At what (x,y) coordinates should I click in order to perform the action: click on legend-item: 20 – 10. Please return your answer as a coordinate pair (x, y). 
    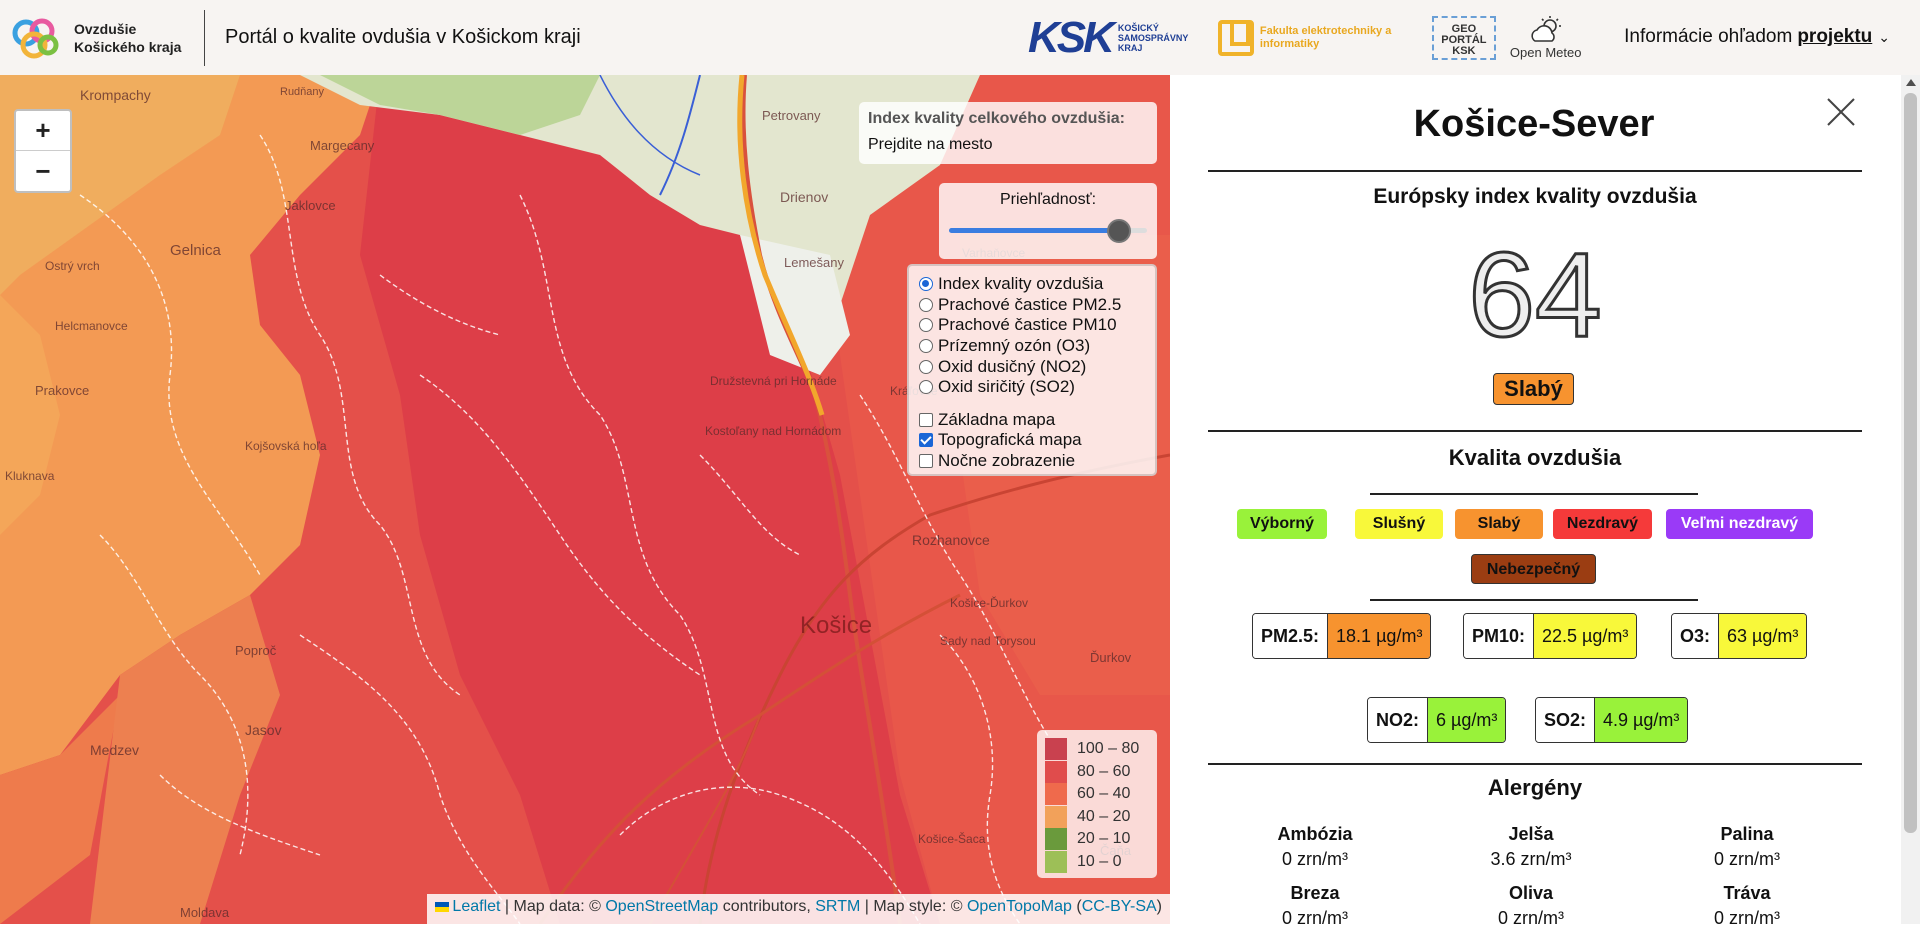
    Looking at the image, I should click on (1101, 839).